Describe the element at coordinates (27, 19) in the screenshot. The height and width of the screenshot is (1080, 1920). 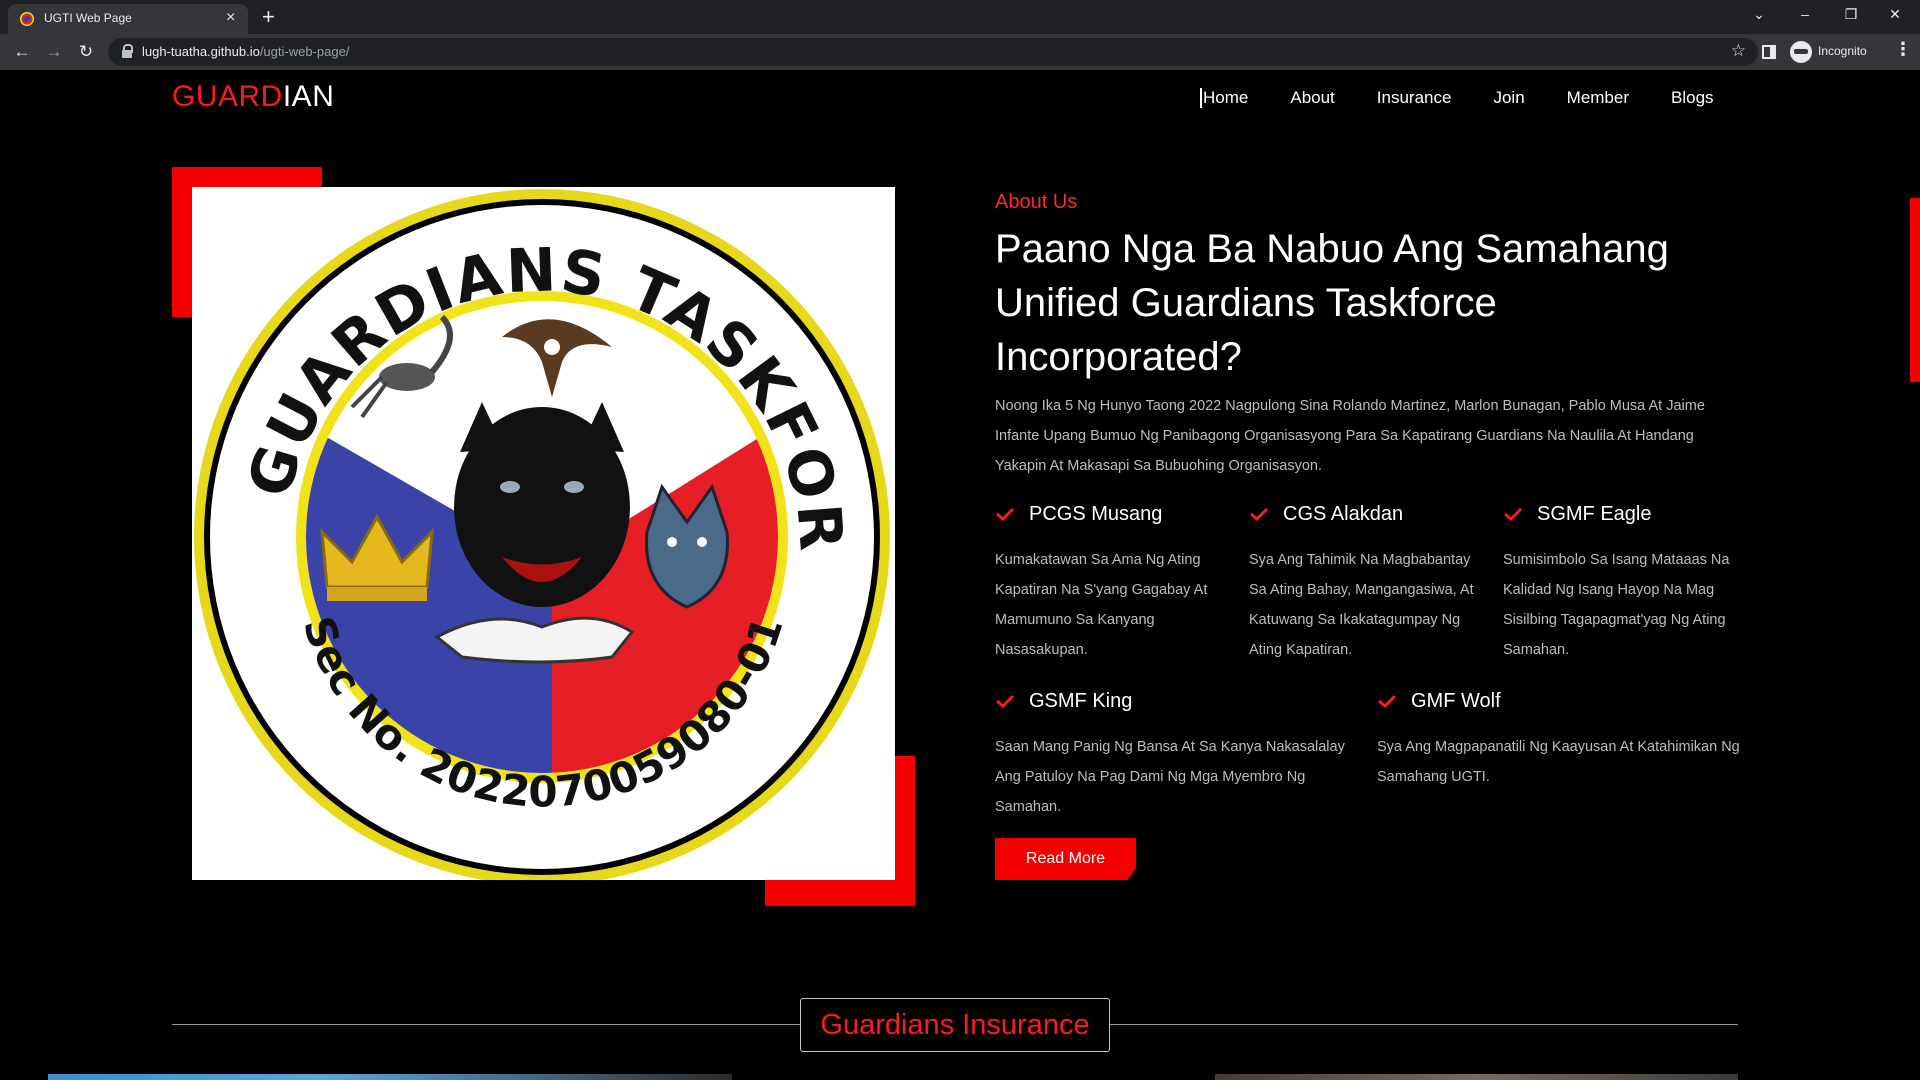
I see `site-favicon-icon` at that location.